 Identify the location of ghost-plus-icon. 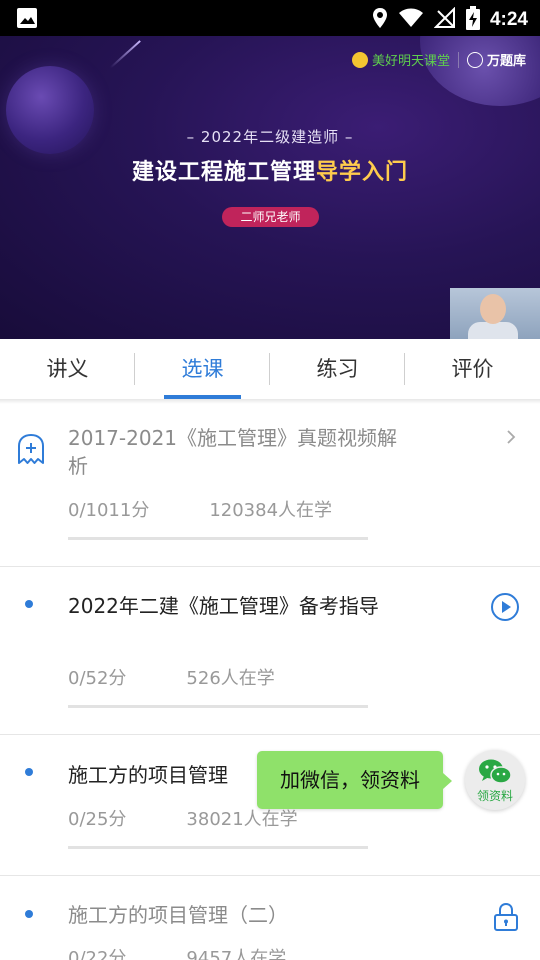
(31, 451).